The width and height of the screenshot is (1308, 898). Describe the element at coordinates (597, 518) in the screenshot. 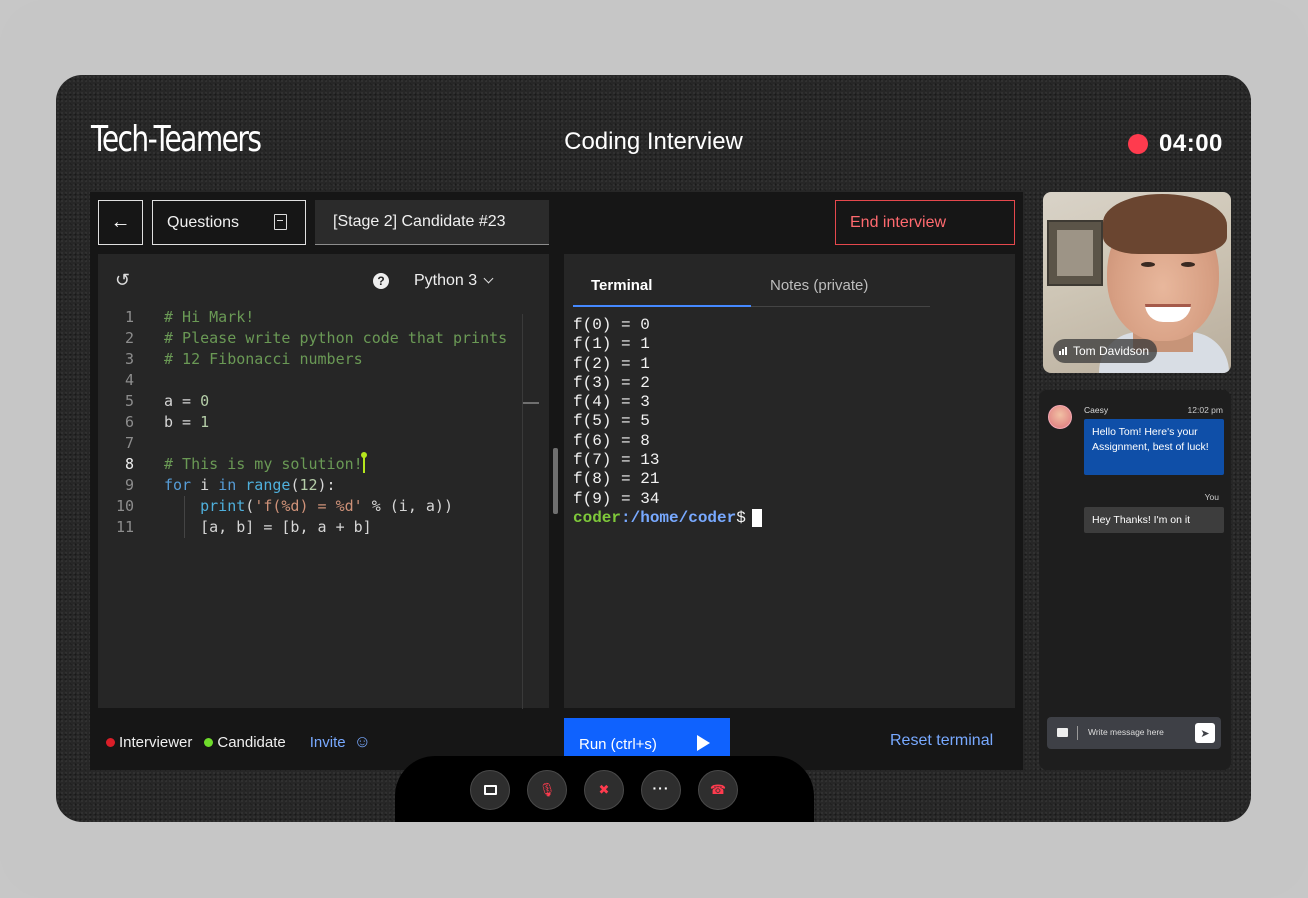

I see `prompt-user: coder` at that location.